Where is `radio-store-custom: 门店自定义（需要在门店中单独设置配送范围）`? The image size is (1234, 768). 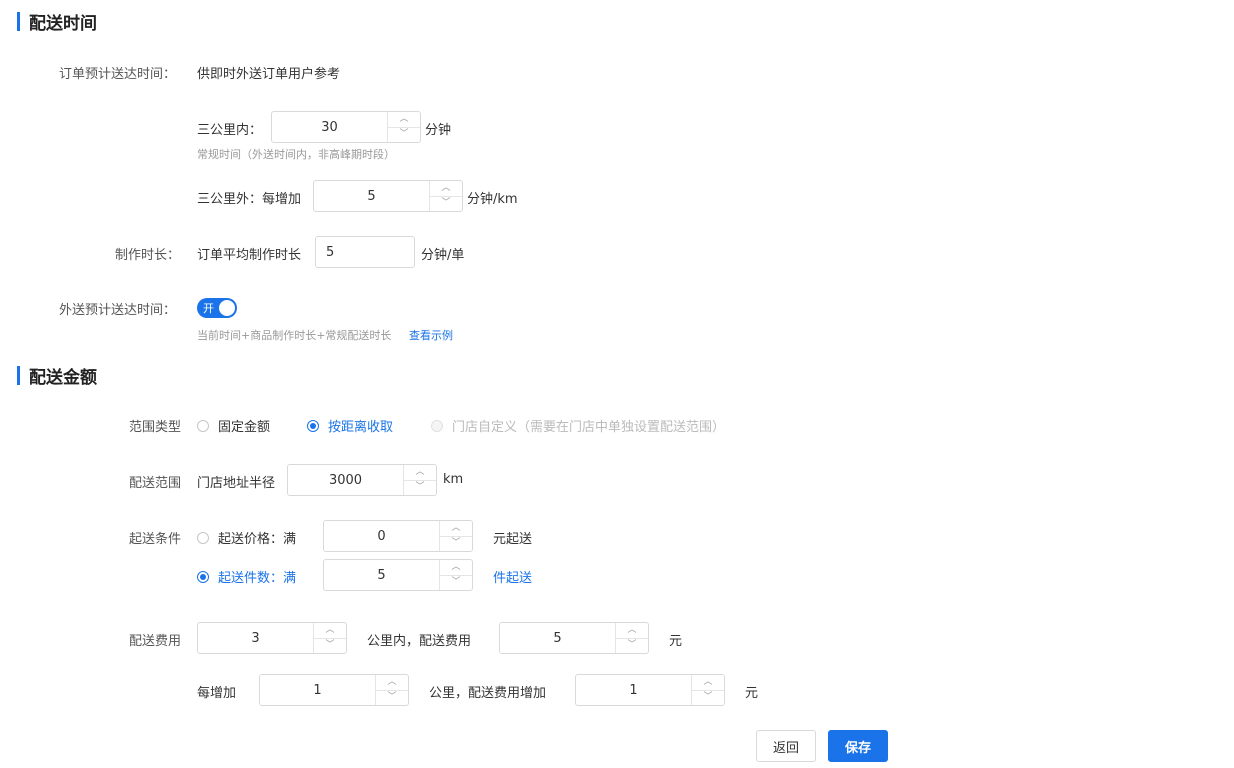
radio-store-custom: 门店自定义（需要在门店中单独设置配送范围） is located at coordinates (578, 425).